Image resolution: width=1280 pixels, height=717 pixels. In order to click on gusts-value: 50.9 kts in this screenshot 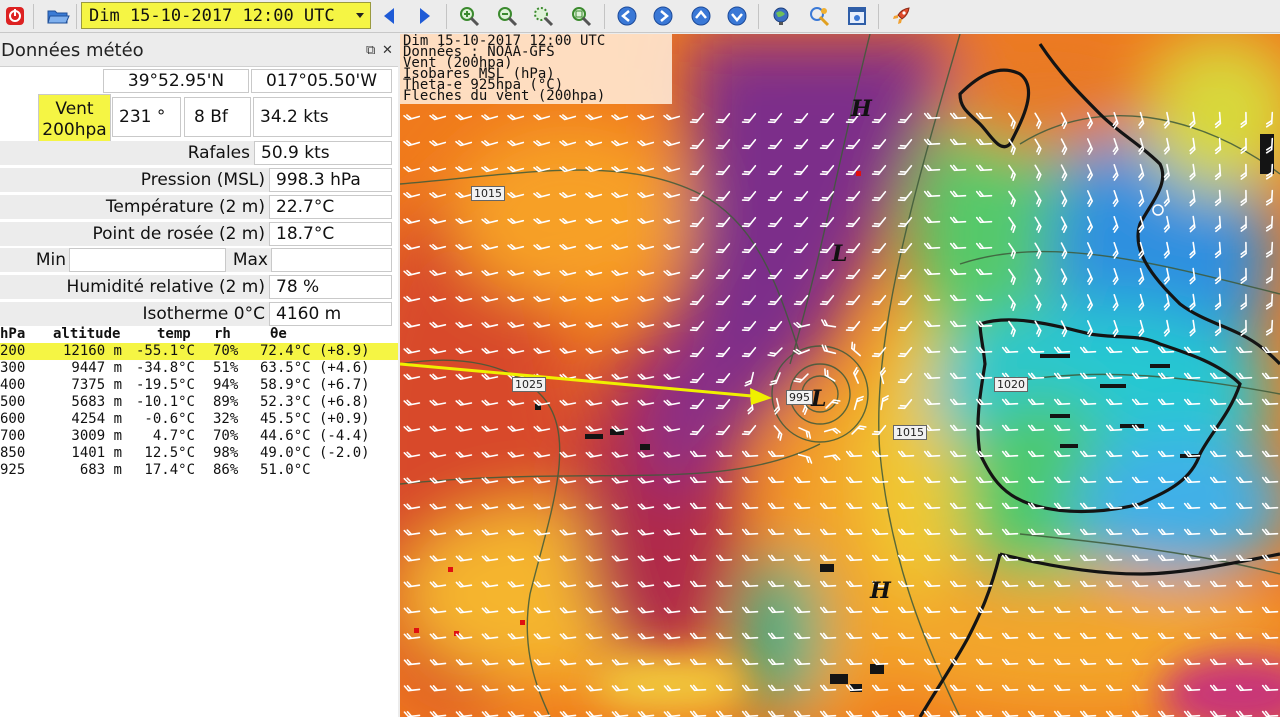, I will do `click(323, 153)`.